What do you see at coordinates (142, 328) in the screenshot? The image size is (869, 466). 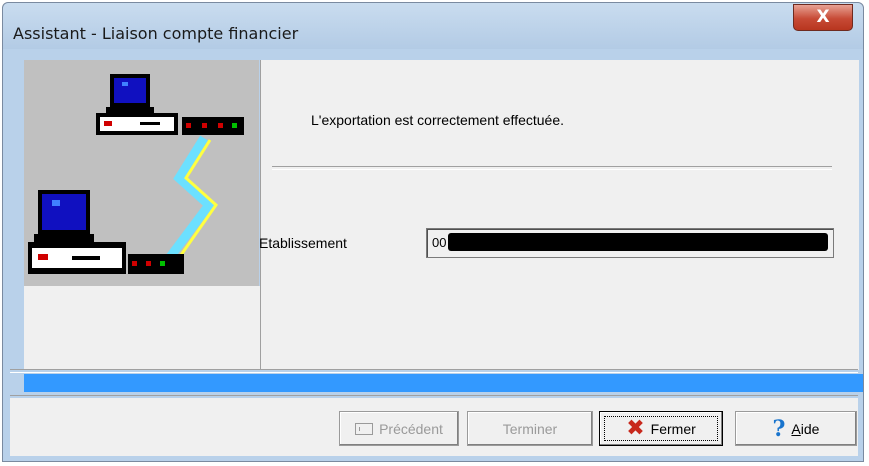 I see `left-lower-panel` at bounding box center [142, 328].